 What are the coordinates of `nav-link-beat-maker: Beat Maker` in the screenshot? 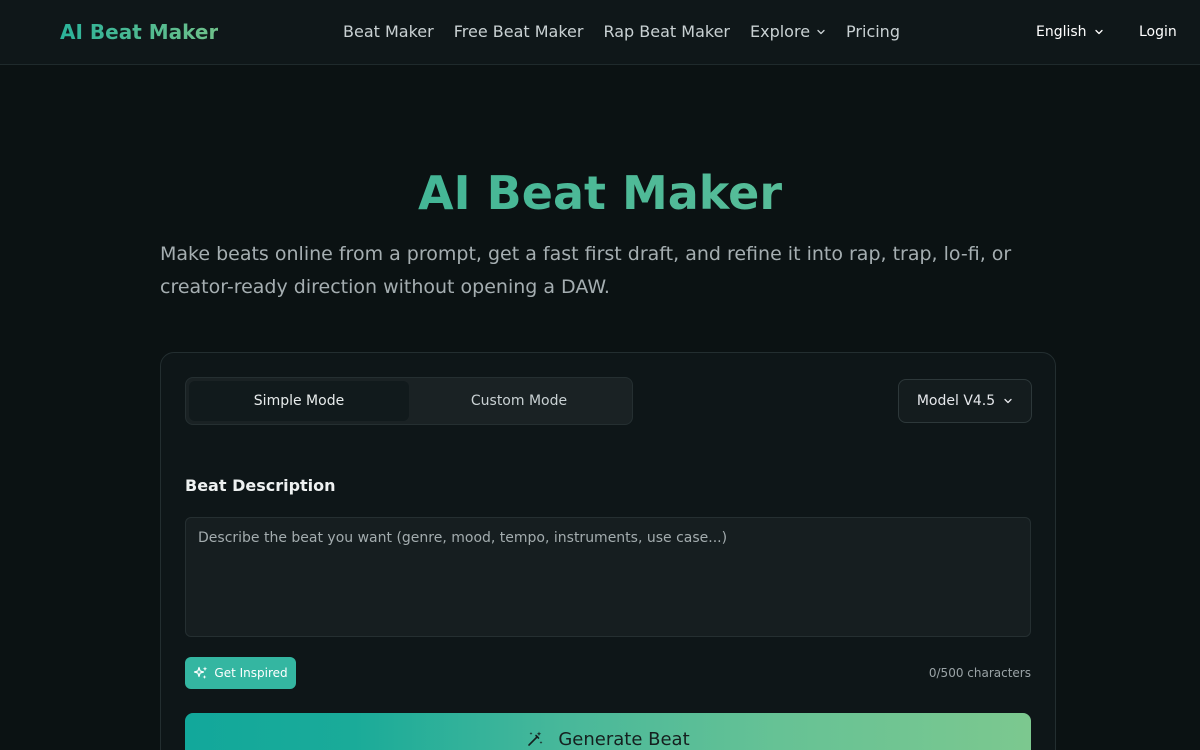 It's located at (388, 32).